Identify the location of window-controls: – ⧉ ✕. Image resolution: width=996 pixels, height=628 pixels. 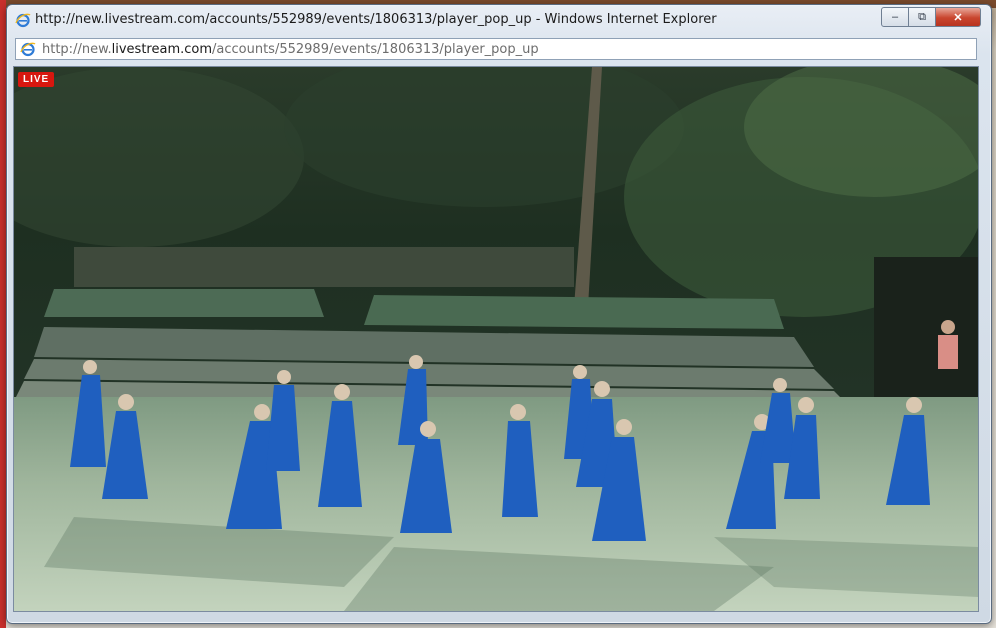
(931, 17).